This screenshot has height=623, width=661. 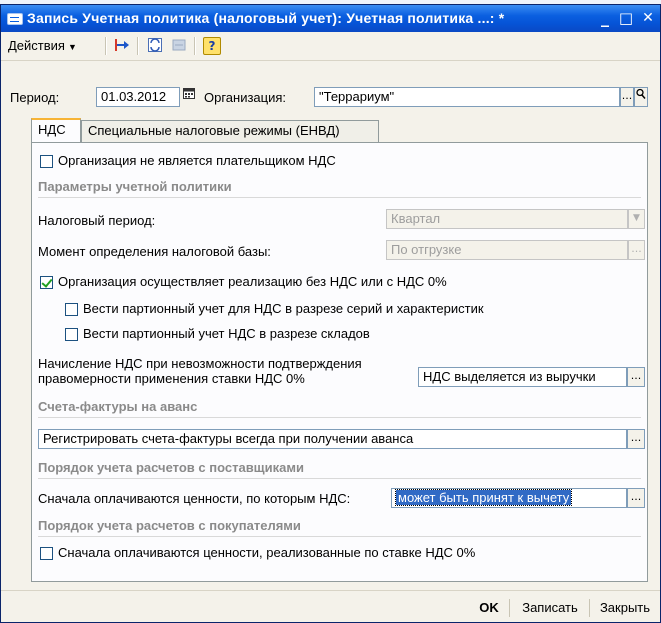 I want to click on actions-menu-label: Действия, so click(x=36, y=45).